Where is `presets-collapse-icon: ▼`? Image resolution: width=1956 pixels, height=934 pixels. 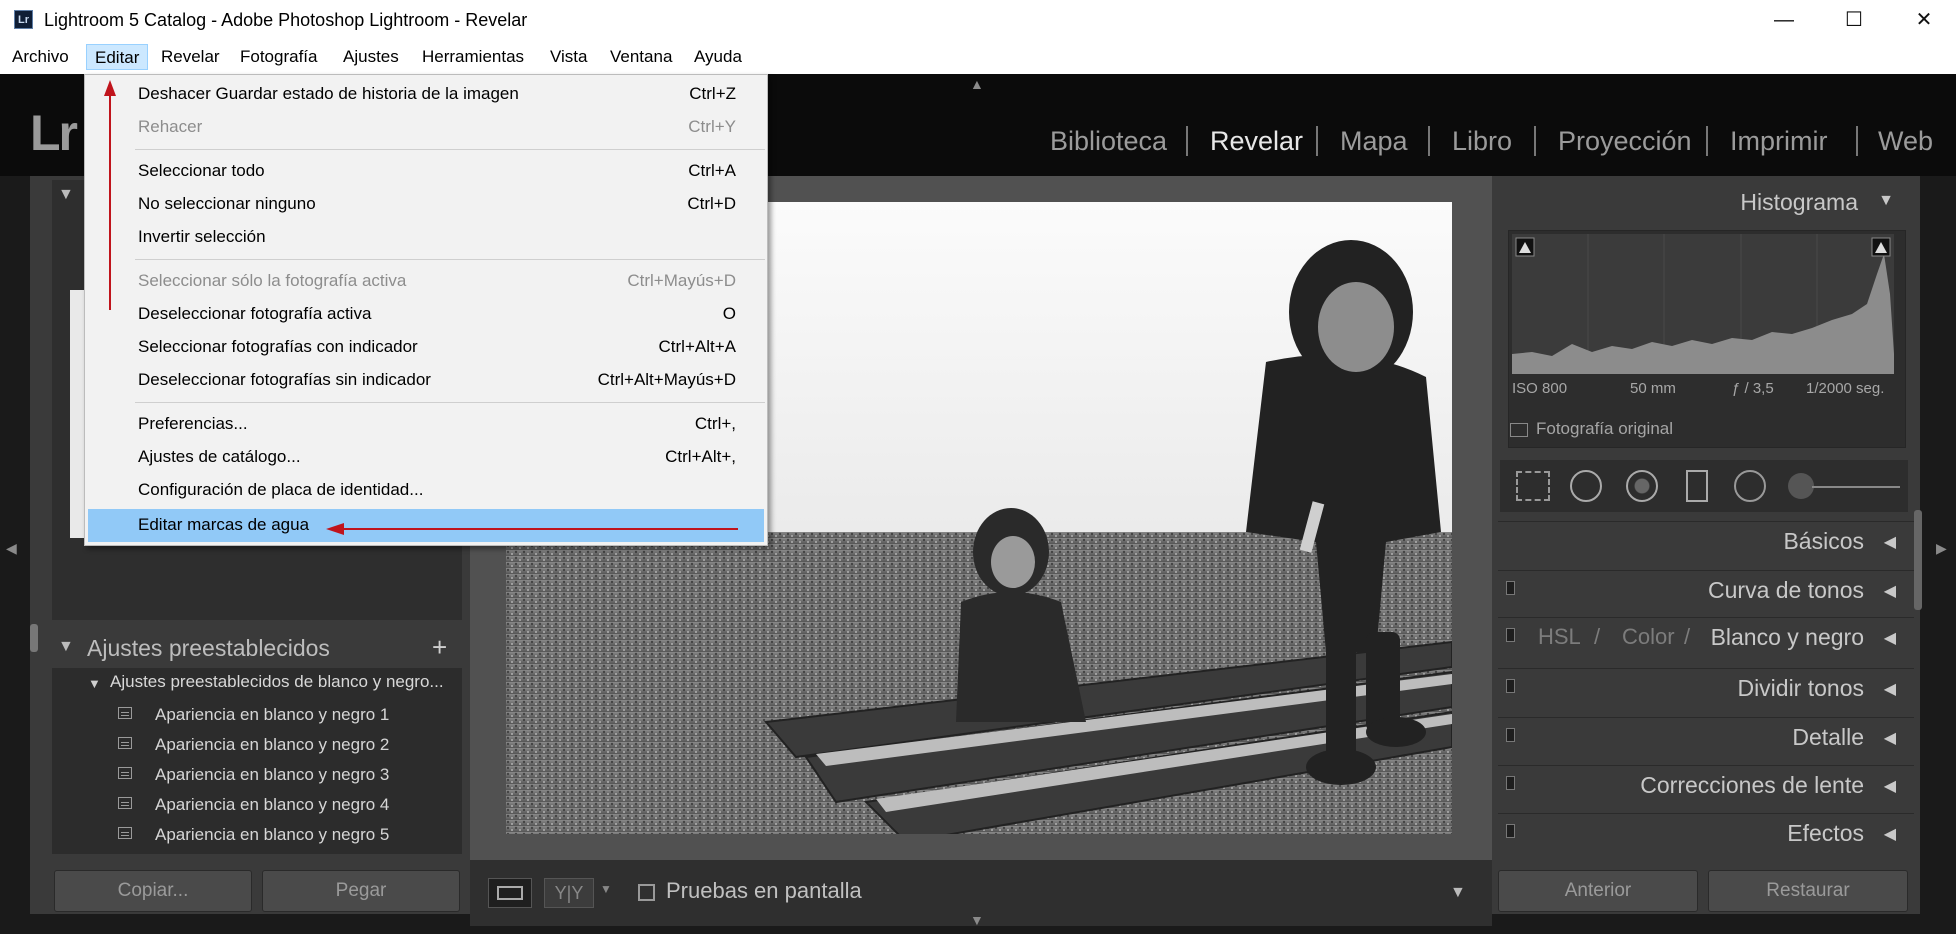 presets-collapse-icon: ▼ is located at coordinates (66, 647).